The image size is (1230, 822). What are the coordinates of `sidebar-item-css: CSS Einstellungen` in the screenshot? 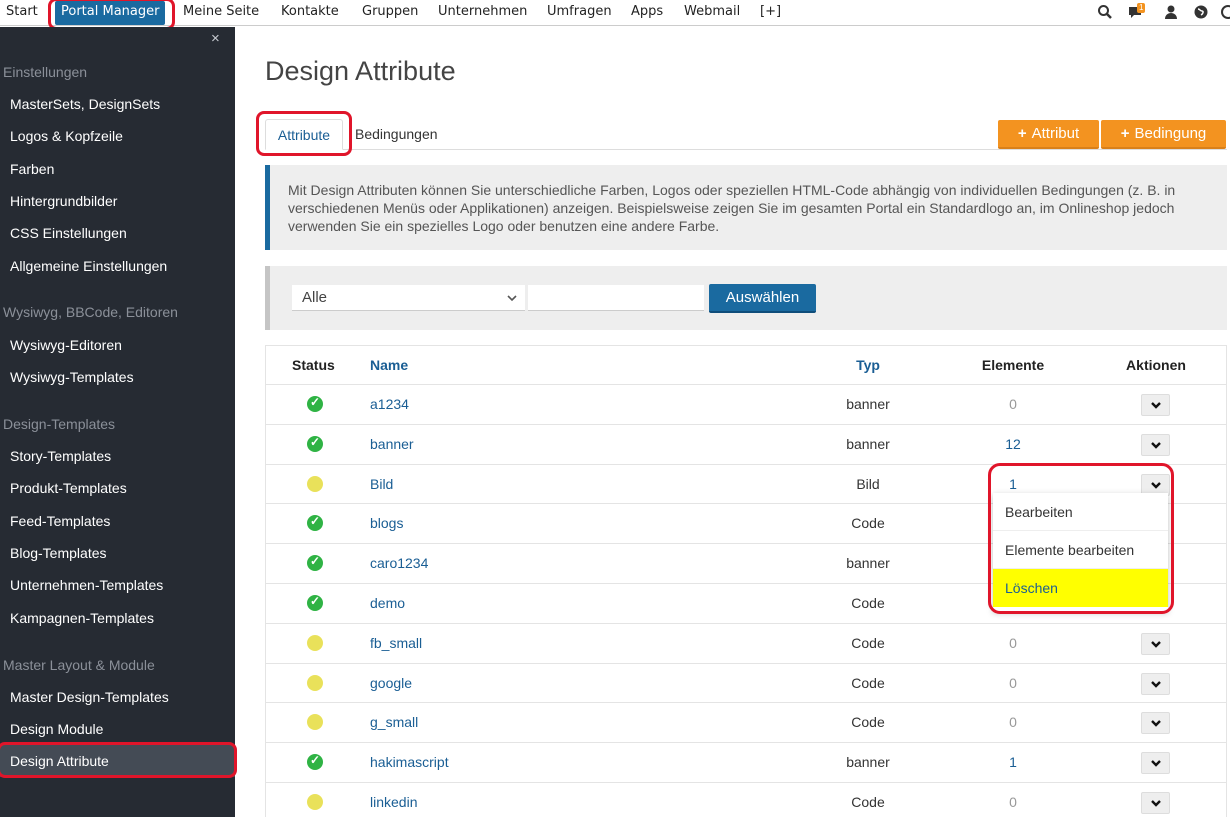 It's located at (68, 233).